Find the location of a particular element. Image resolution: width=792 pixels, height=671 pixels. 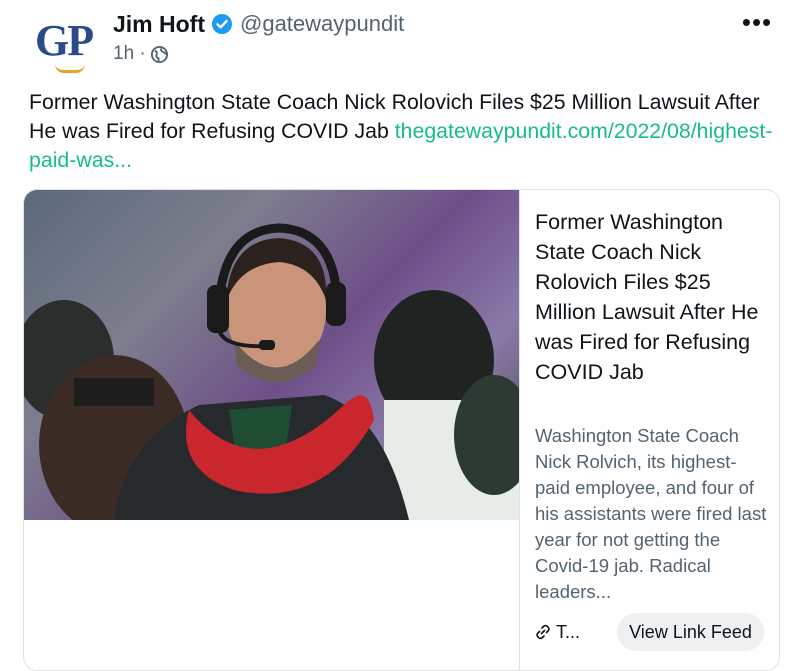

link-icon is located at coordinates (543, 632).